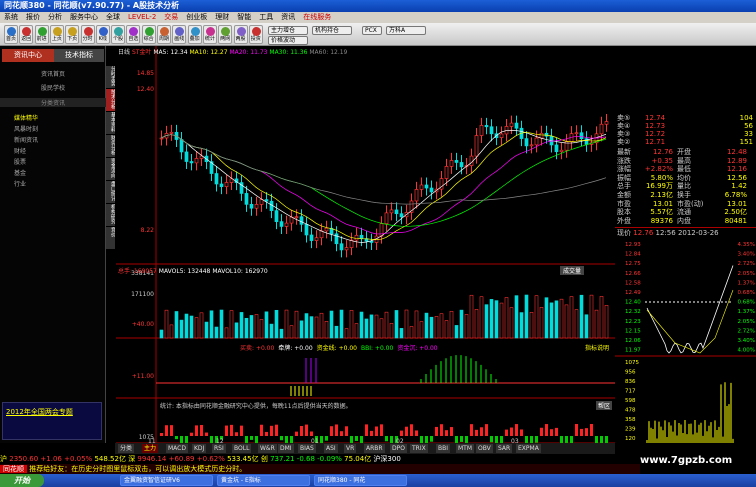 The width and height of the screenshot is (756, 487). What do you see at coordinates (443, 448) in the screenshot?
I see `indicator-tab-14: BBI` at bounding box center [443, 448].